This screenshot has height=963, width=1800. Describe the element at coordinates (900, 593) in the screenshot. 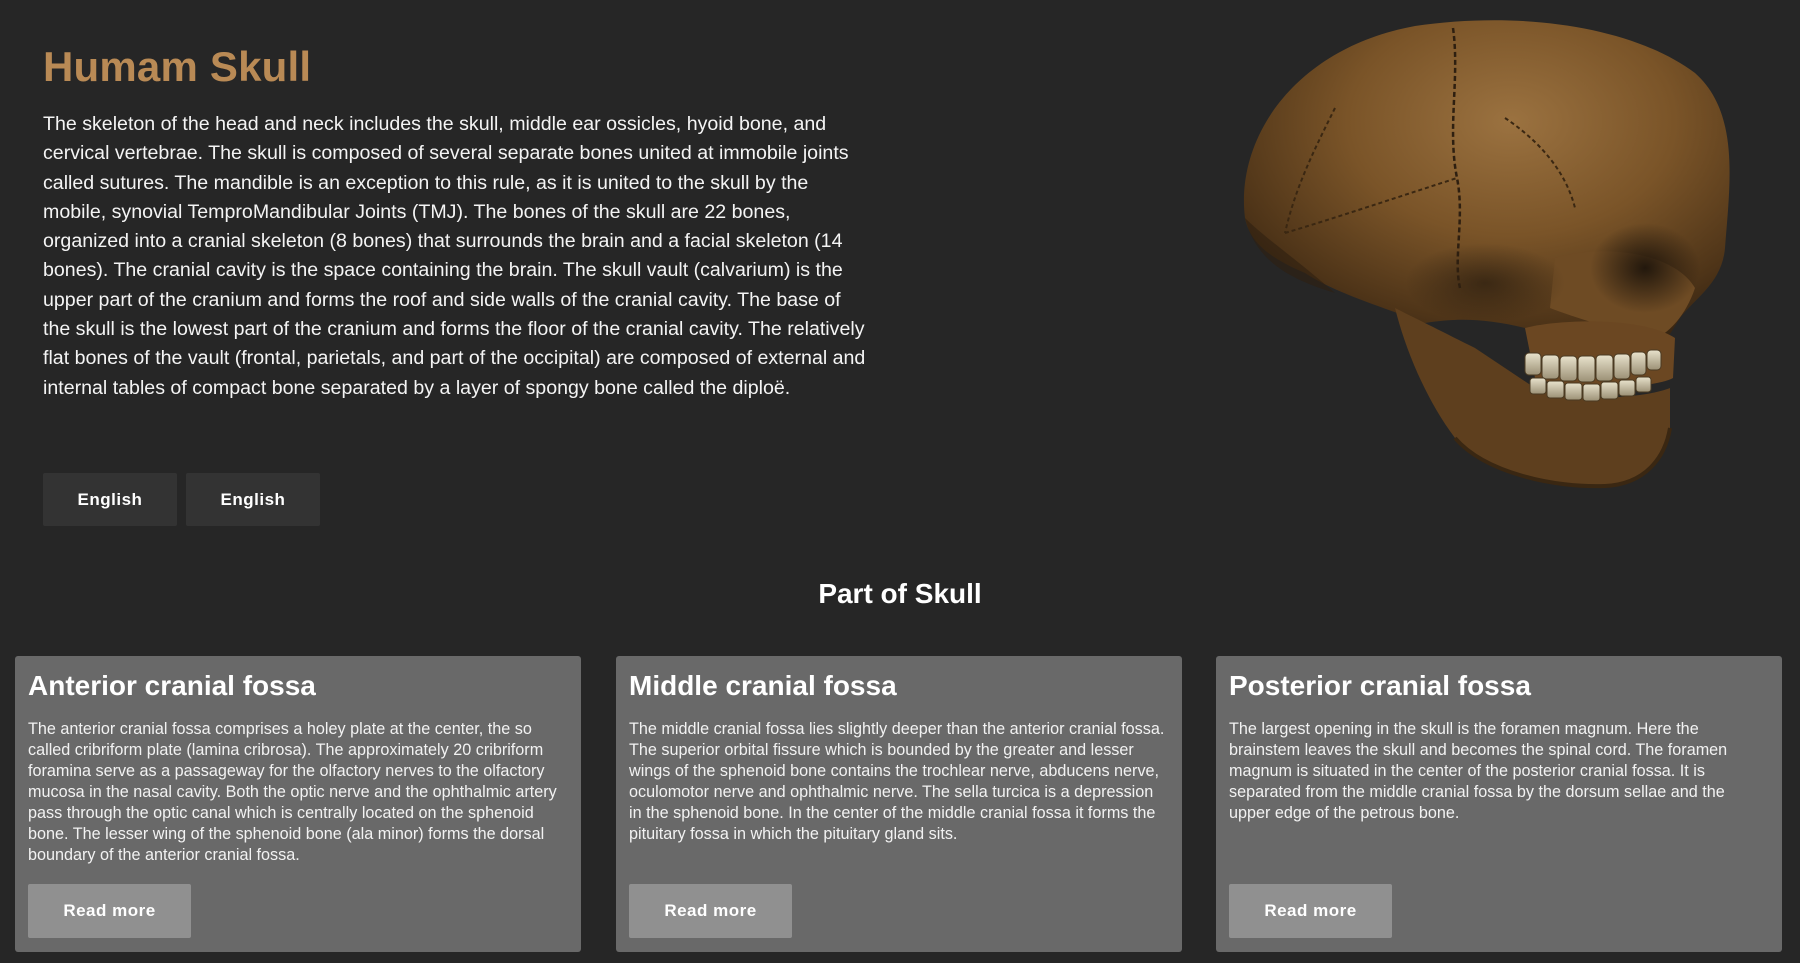

I see `section-title: Part of Skull` at that location.